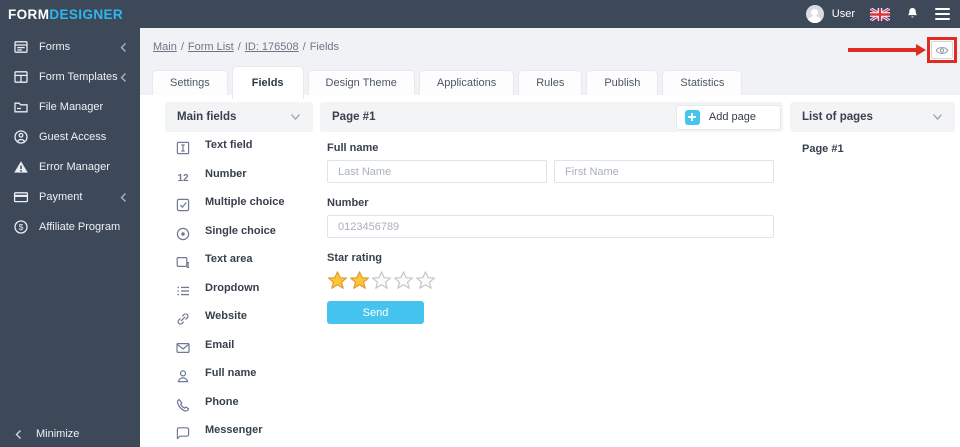 The width and height of the screenshot is (960, 447). I want to click on email-icon, so click(183, 347).